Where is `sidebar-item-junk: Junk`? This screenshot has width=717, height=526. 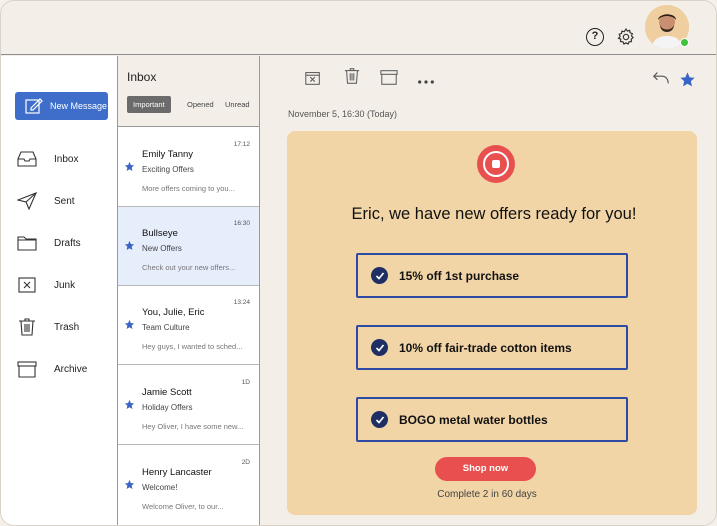 sidebar-item-junk: Junk is located at coordinates (46, 285).